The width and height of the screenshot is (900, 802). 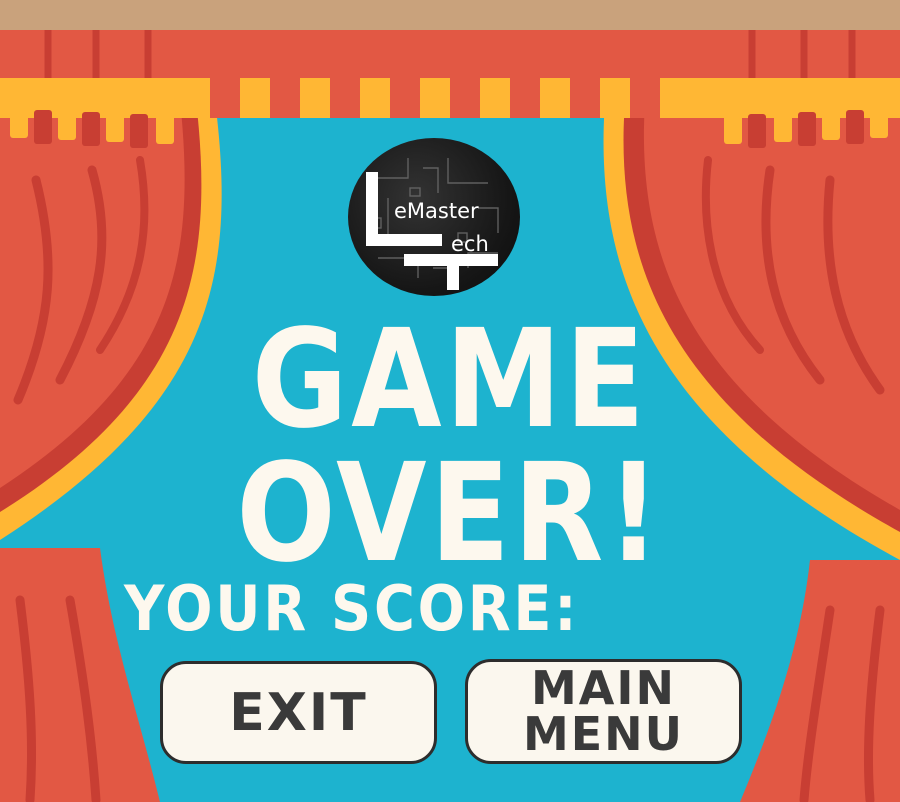 What do you see at coordinates (436, 211) in the screenshot?
I see `logo-text-emaster: eMaster` at bounding box center [436, 211].